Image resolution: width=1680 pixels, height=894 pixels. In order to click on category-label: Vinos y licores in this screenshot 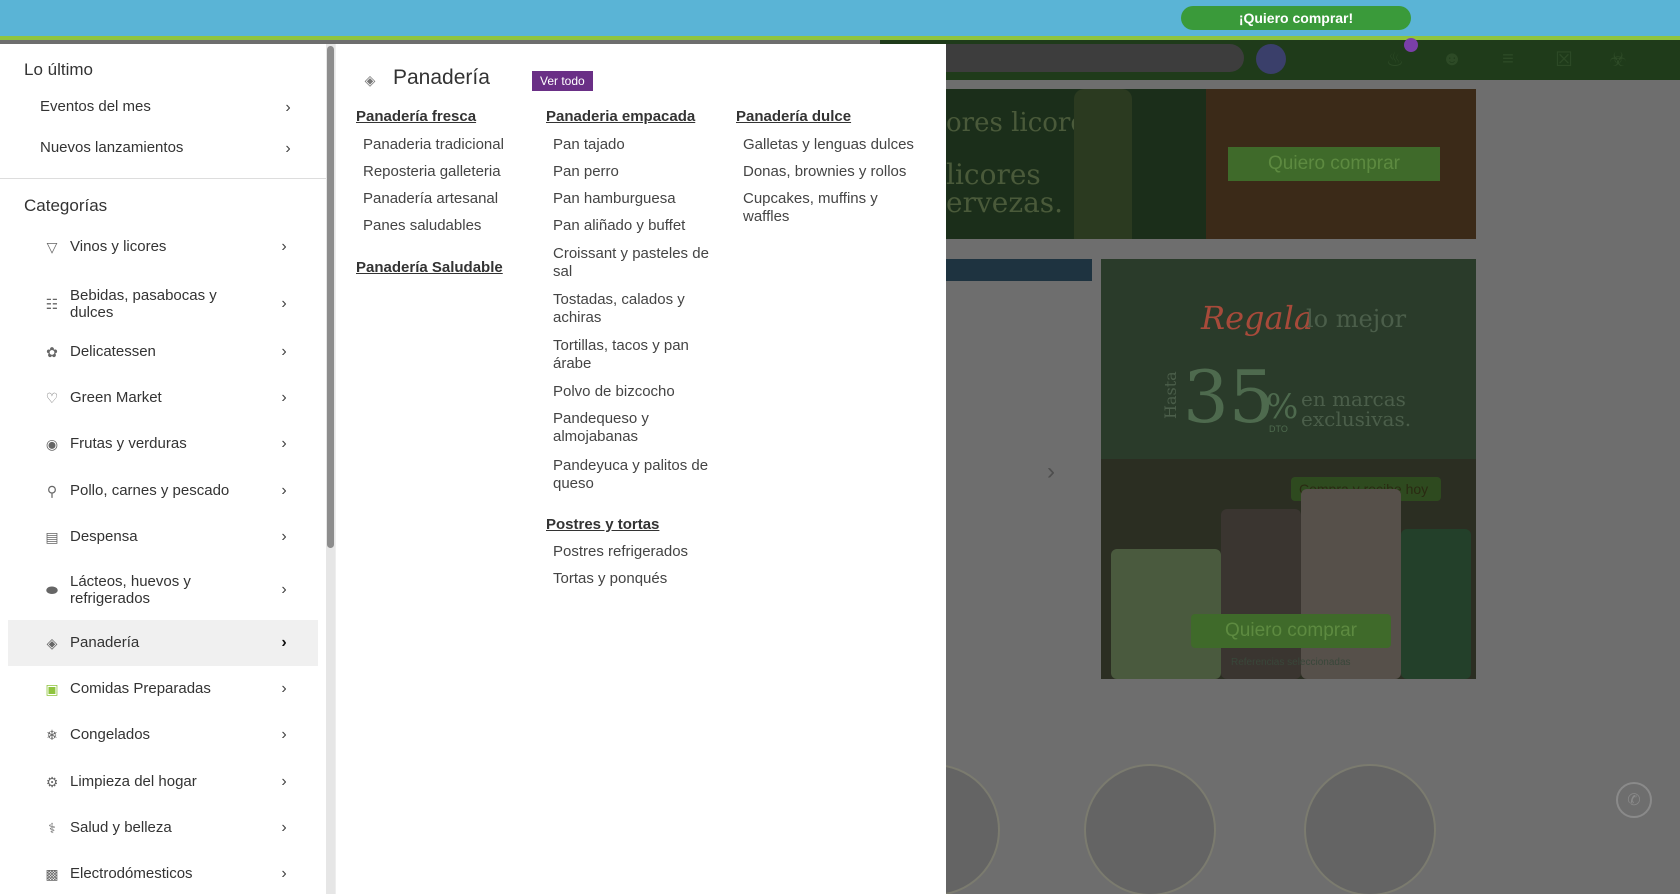, I will do `click(118, 247)`.